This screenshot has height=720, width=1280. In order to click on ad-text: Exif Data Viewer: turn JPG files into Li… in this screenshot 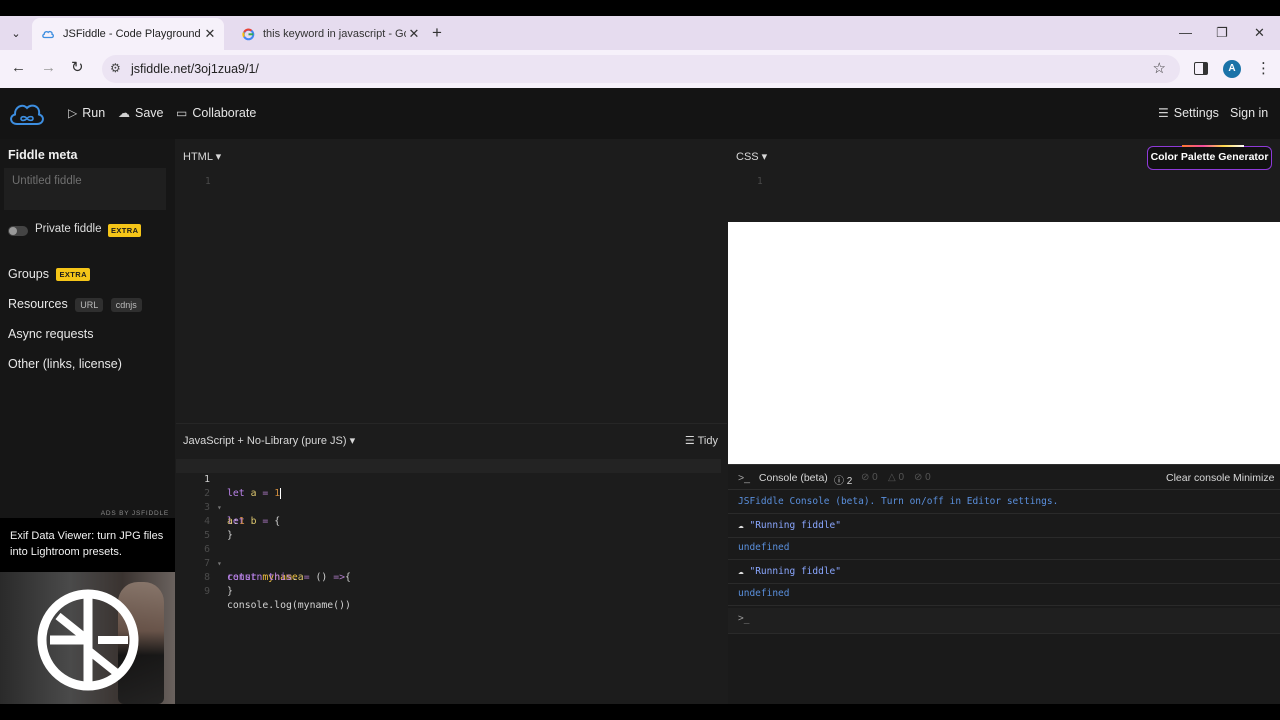, I will do `click(87, 545)`.